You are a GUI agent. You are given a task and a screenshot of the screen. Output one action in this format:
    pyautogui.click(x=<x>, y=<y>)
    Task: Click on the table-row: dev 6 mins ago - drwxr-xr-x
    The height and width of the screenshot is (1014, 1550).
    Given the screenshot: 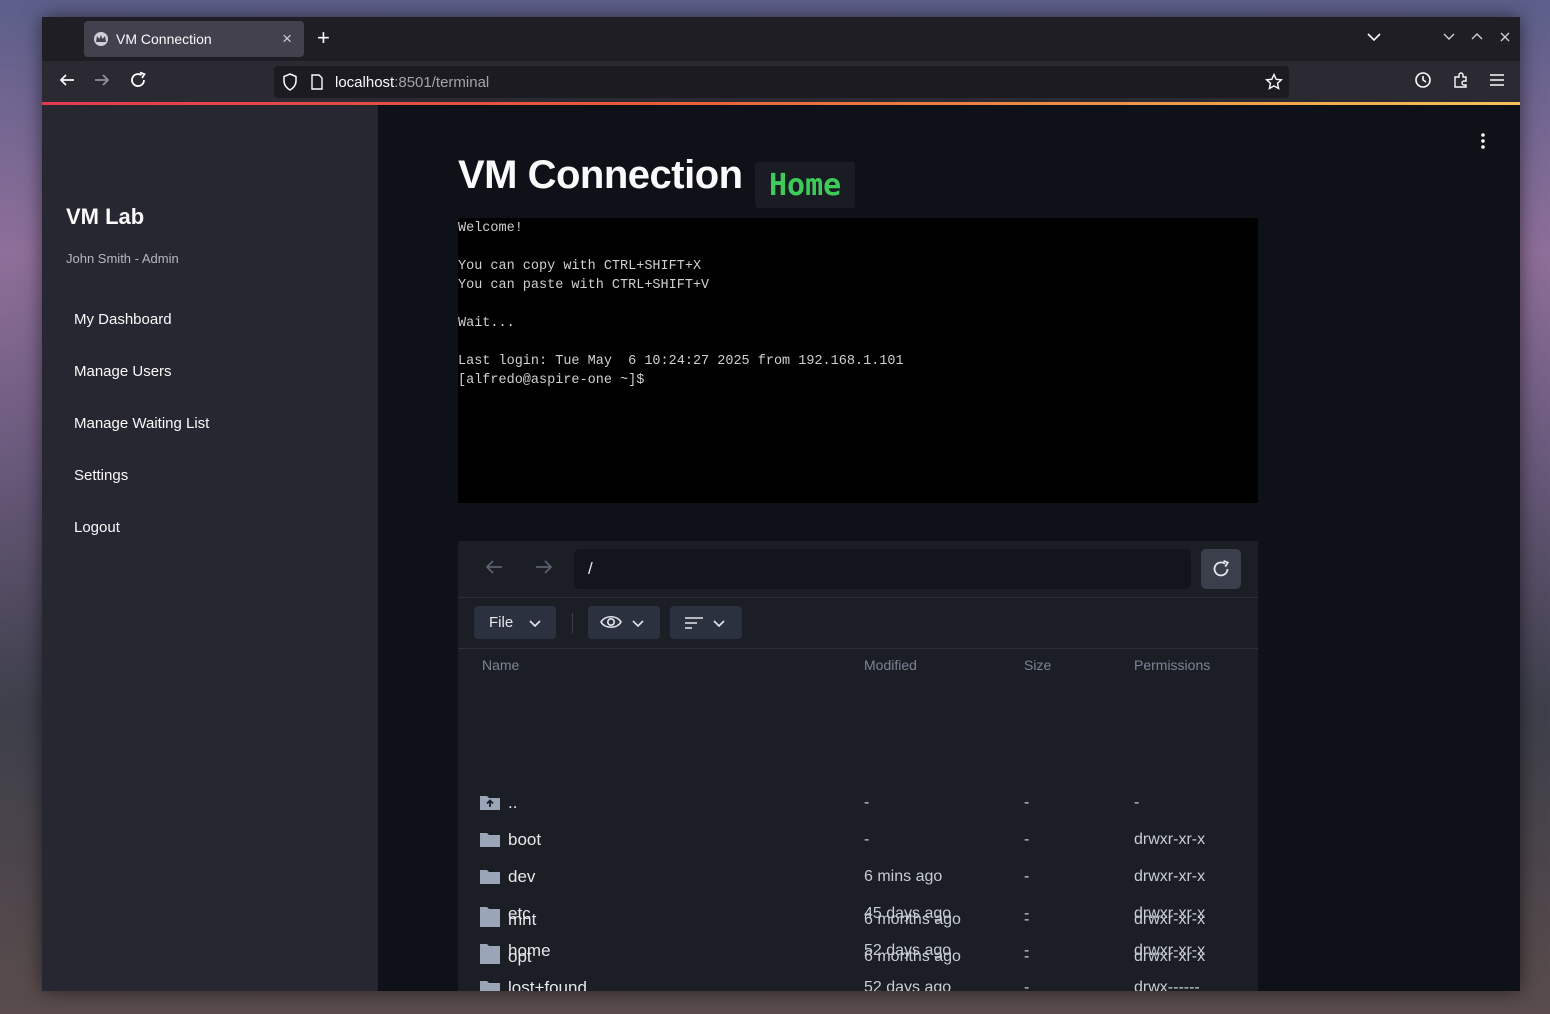 What is the action you would take?
    pyautogui.click(x=858, y=877)
    